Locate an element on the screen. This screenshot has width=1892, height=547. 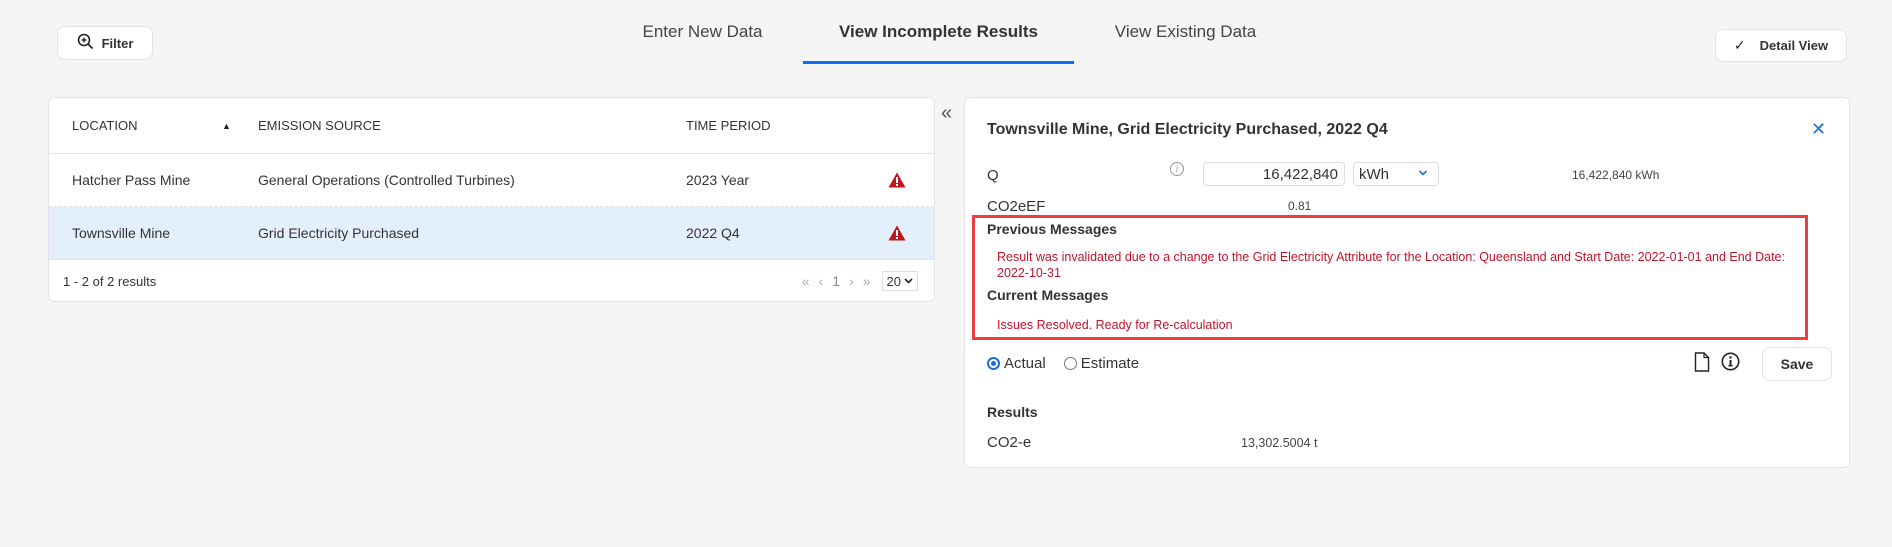
close-icon: ✕ is located at coordinates (1818, 129).